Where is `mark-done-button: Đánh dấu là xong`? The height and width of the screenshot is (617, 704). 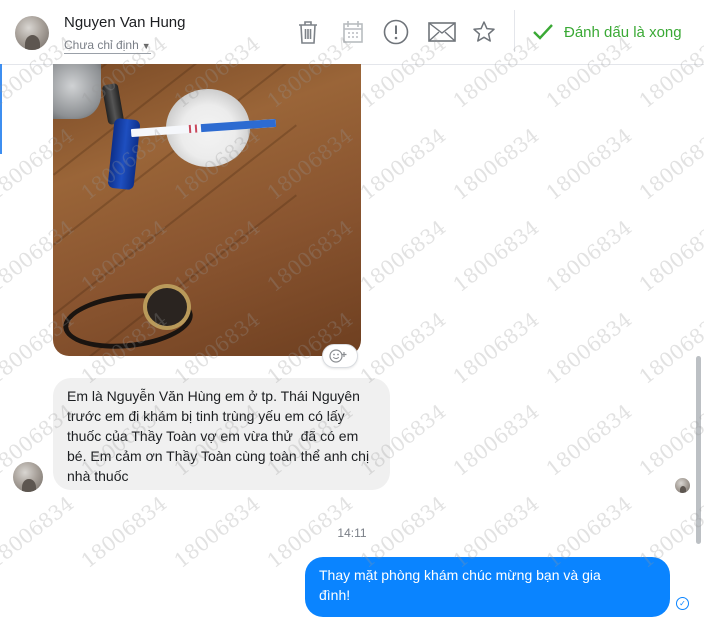
mark-done-button: Đánh dấu là xong is located at coordinates (607, 32).